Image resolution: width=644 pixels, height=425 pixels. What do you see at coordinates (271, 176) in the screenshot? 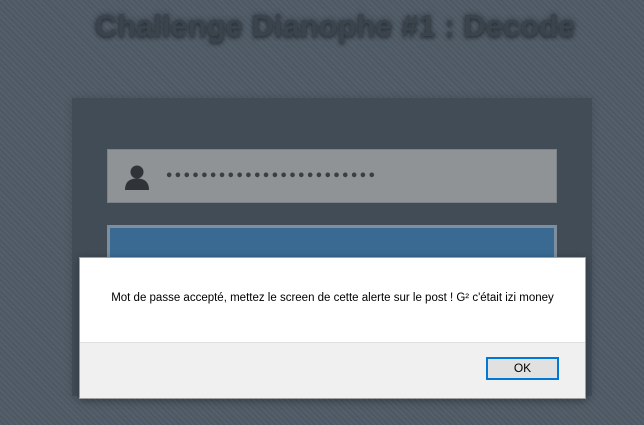
I see `password-value: ••••••••••••••••••••••••` at bounding box center [271, 176].